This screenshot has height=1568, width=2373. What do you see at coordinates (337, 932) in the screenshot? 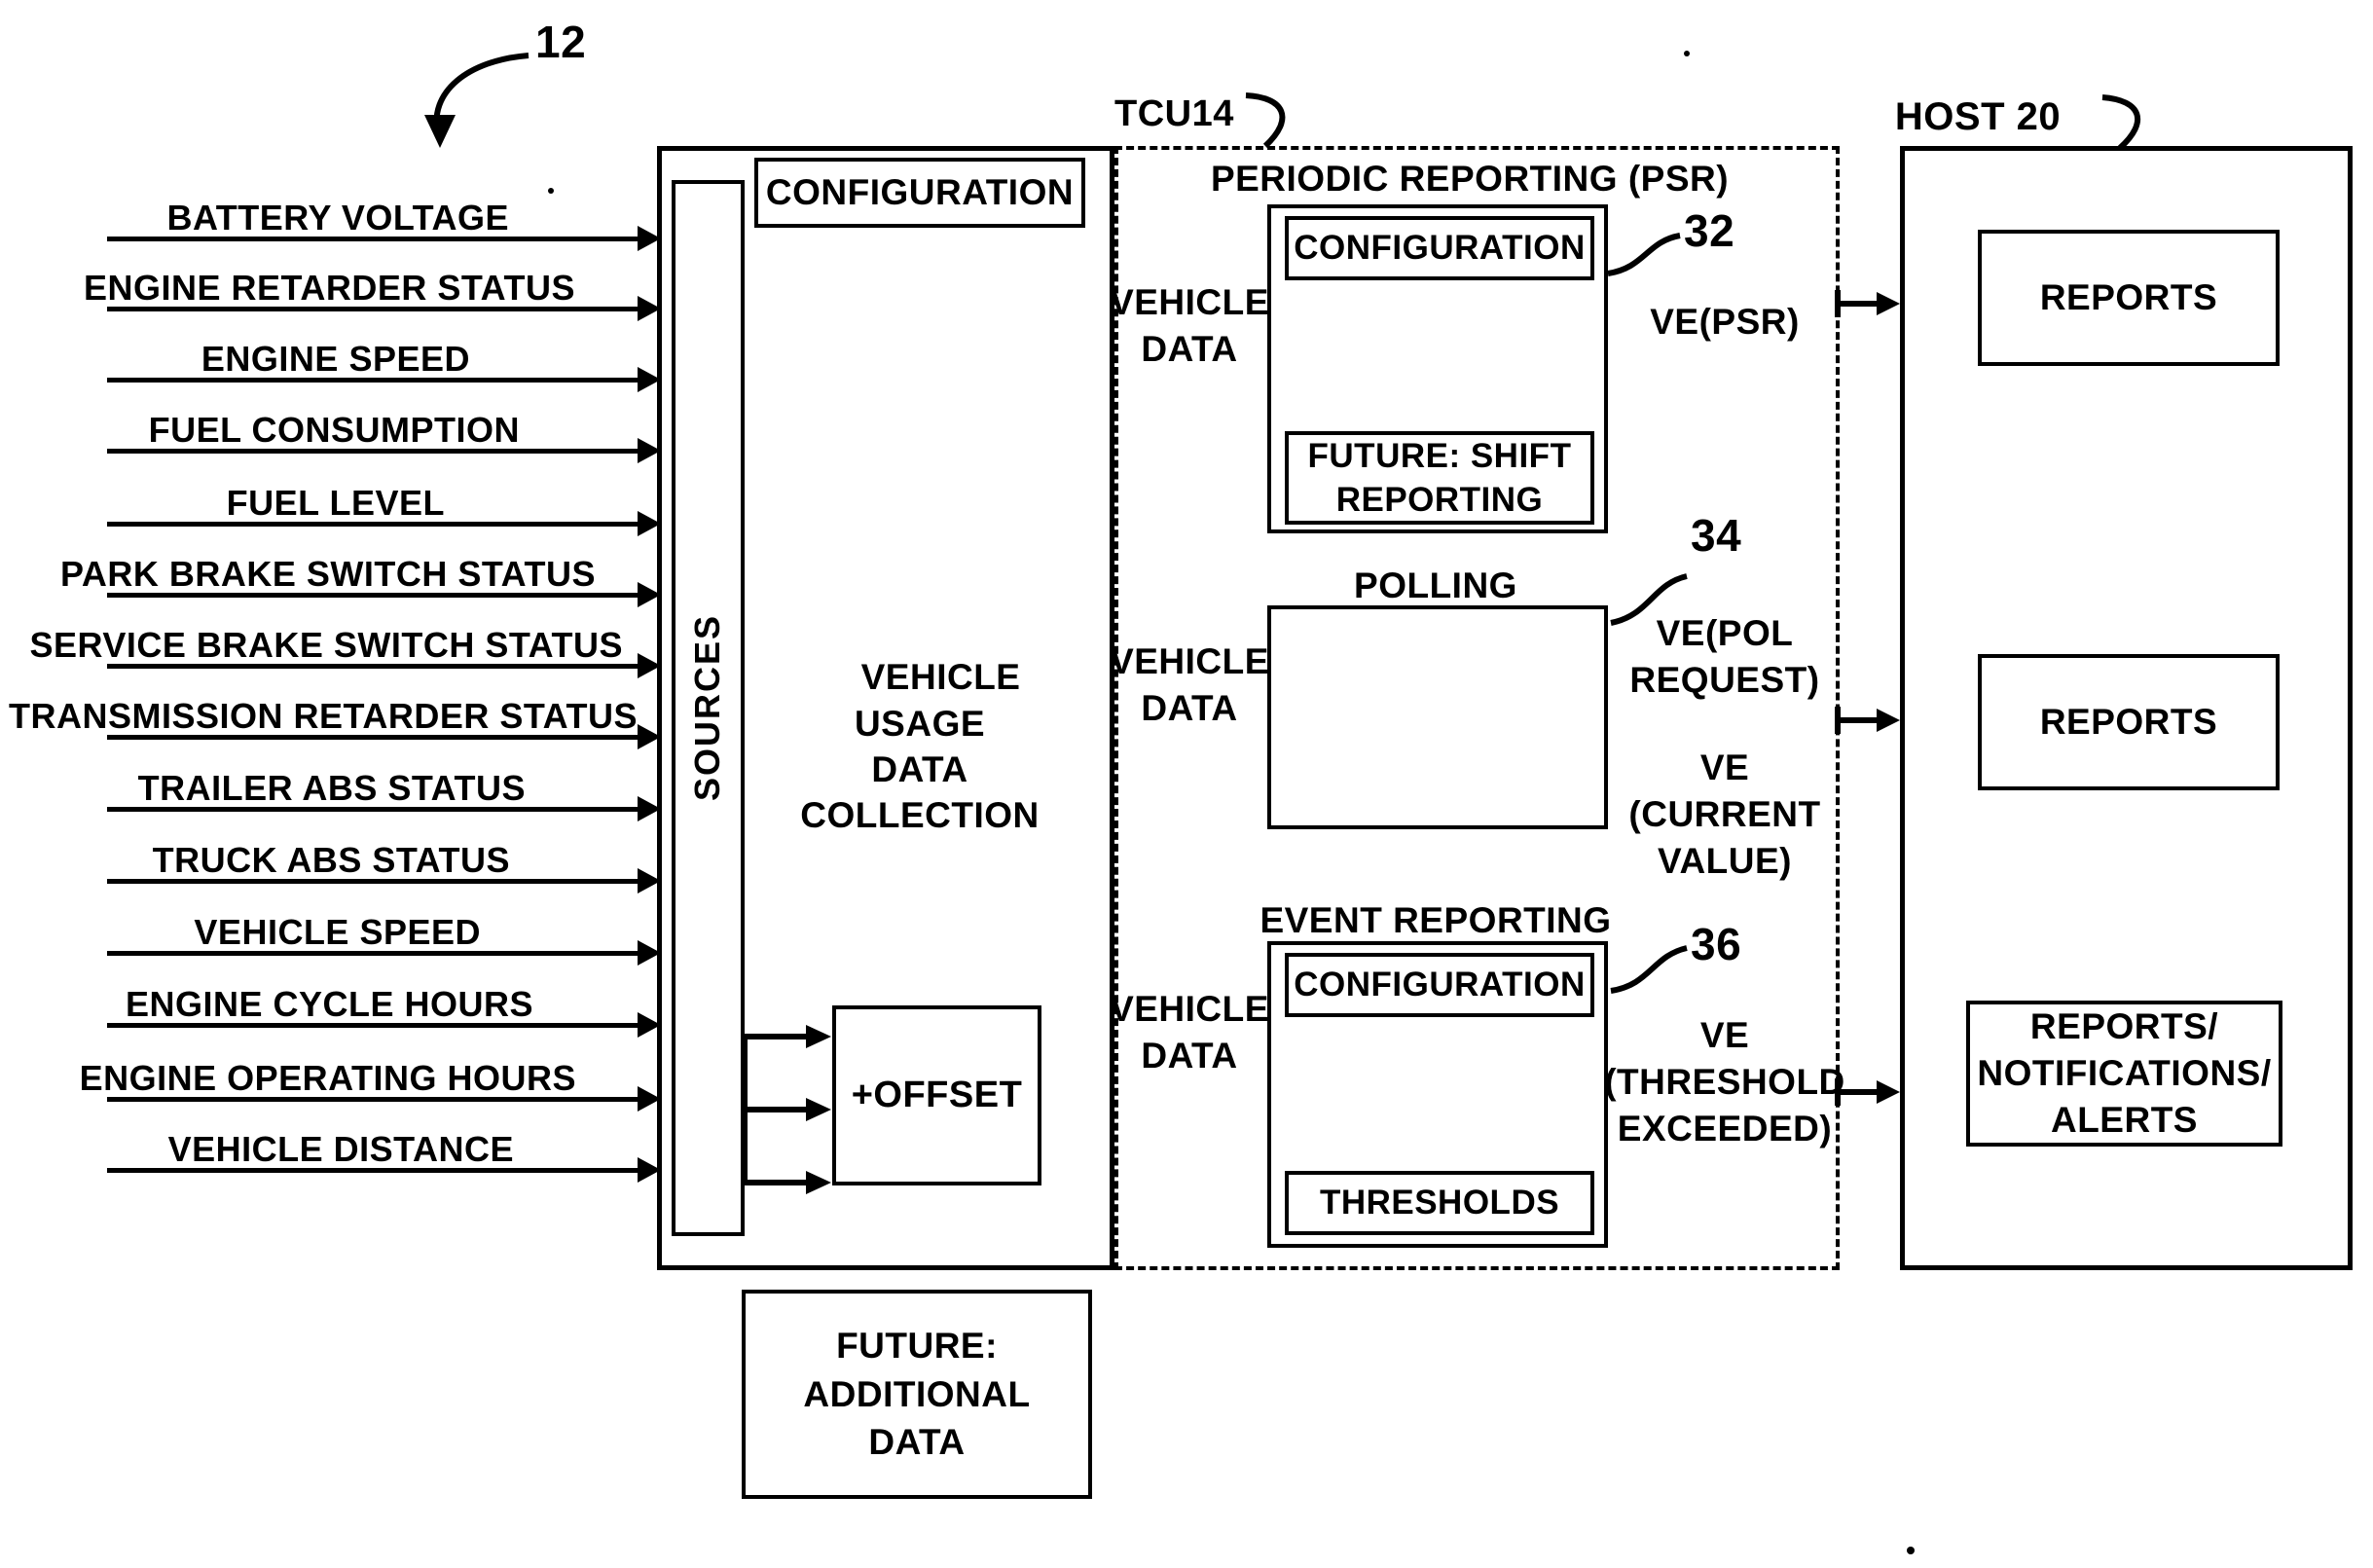
I see `input-label: VEHICLE SPEED` at bounding box center [337, 932].